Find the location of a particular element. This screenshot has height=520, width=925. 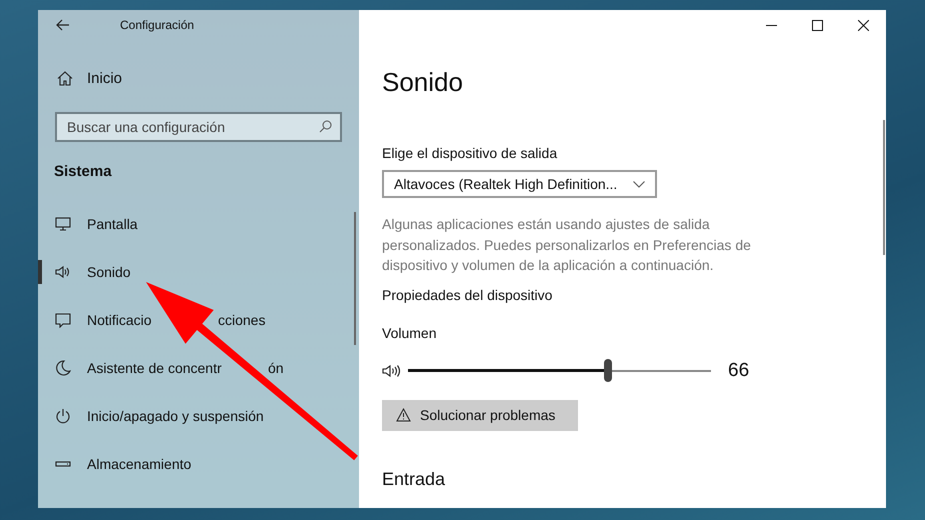

page-title: Sonido is located at coordinates (423, 83).